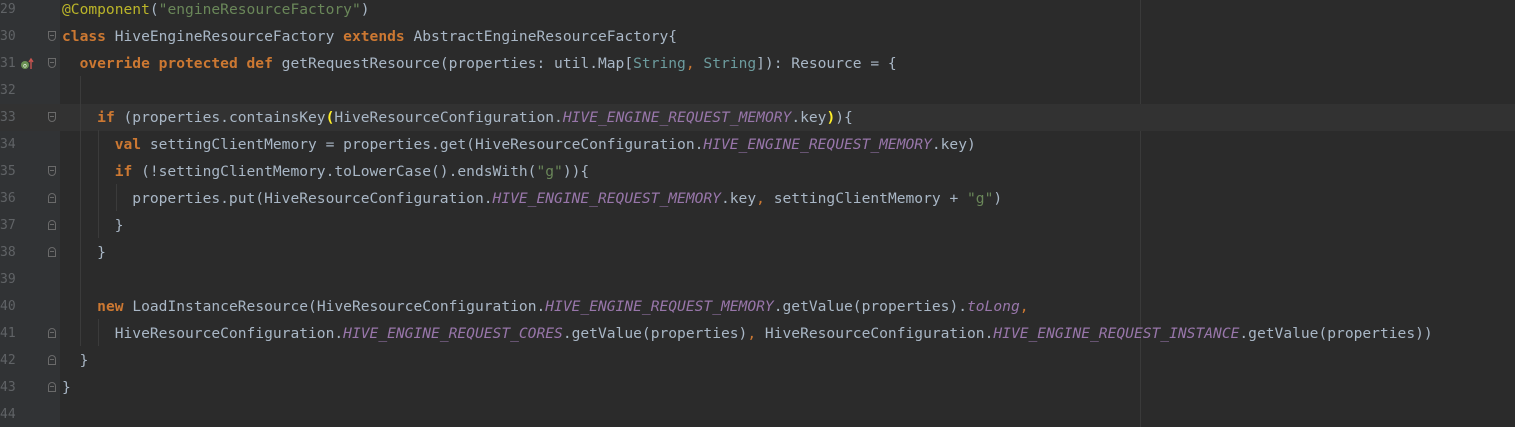 The width and height of the screenshot is (1515, 427). I want to click on code-token: )){, so click(576, 171).